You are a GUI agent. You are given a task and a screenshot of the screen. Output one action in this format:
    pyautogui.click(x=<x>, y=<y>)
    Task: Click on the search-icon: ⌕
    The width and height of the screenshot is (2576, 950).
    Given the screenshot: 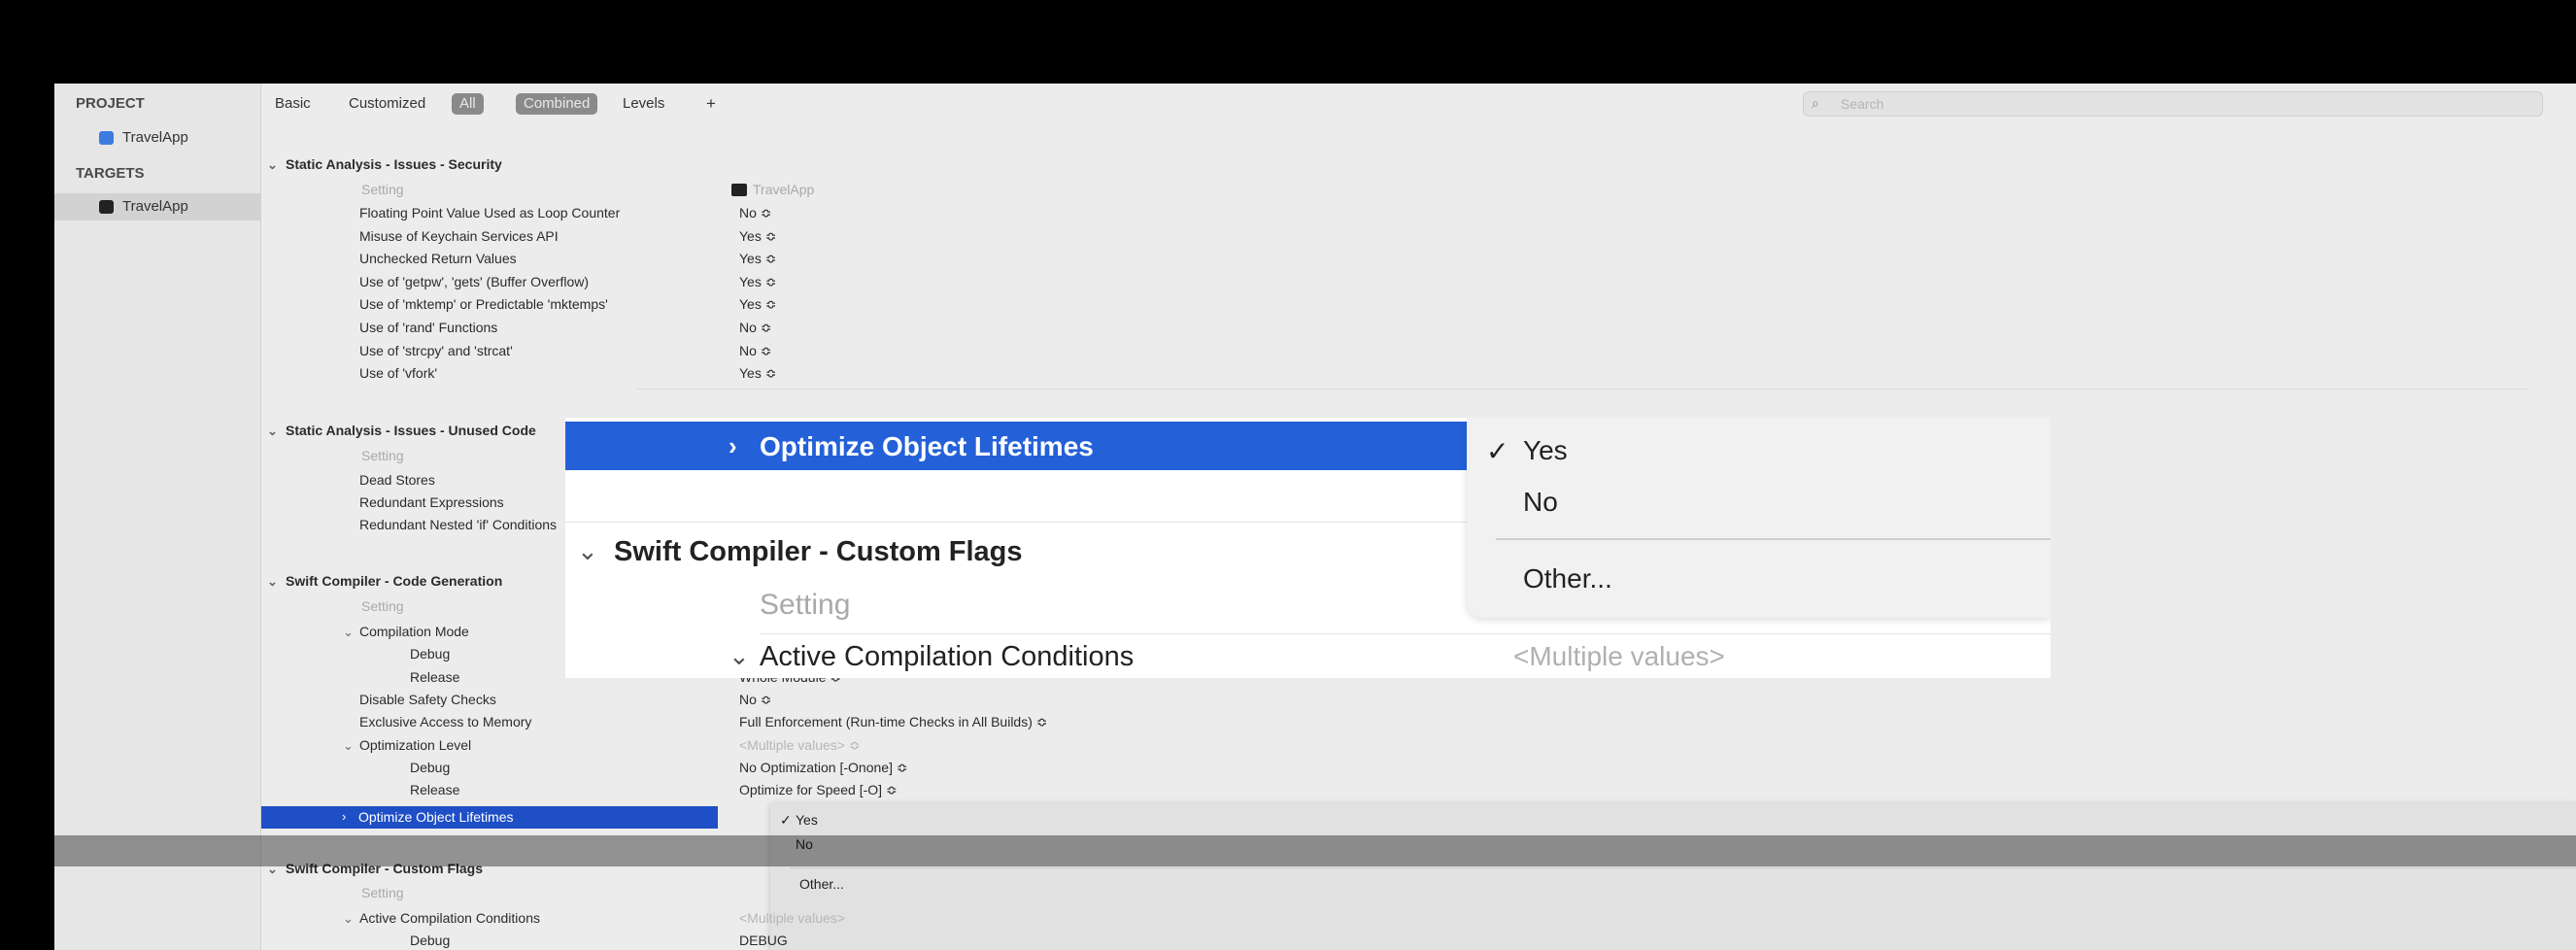 What is the action you would take?
    pyautogui.click(x=1815, y=103)
    